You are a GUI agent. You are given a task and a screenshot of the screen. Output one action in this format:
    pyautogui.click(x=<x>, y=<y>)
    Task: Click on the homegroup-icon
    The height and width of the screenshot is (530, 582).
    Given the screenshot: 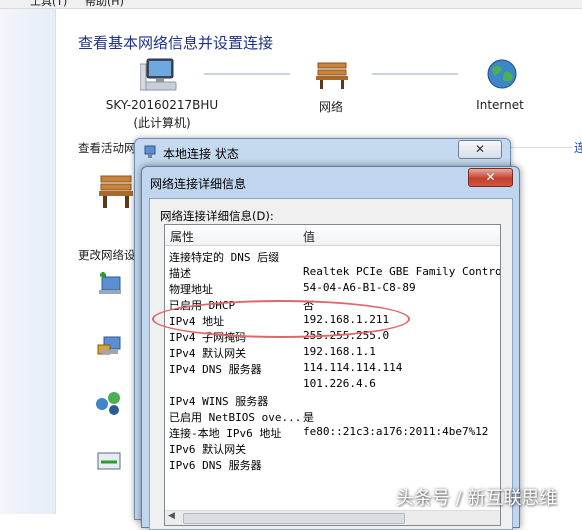 What is the action you would take?
    pyautogui.click(x=110, y=344)
    